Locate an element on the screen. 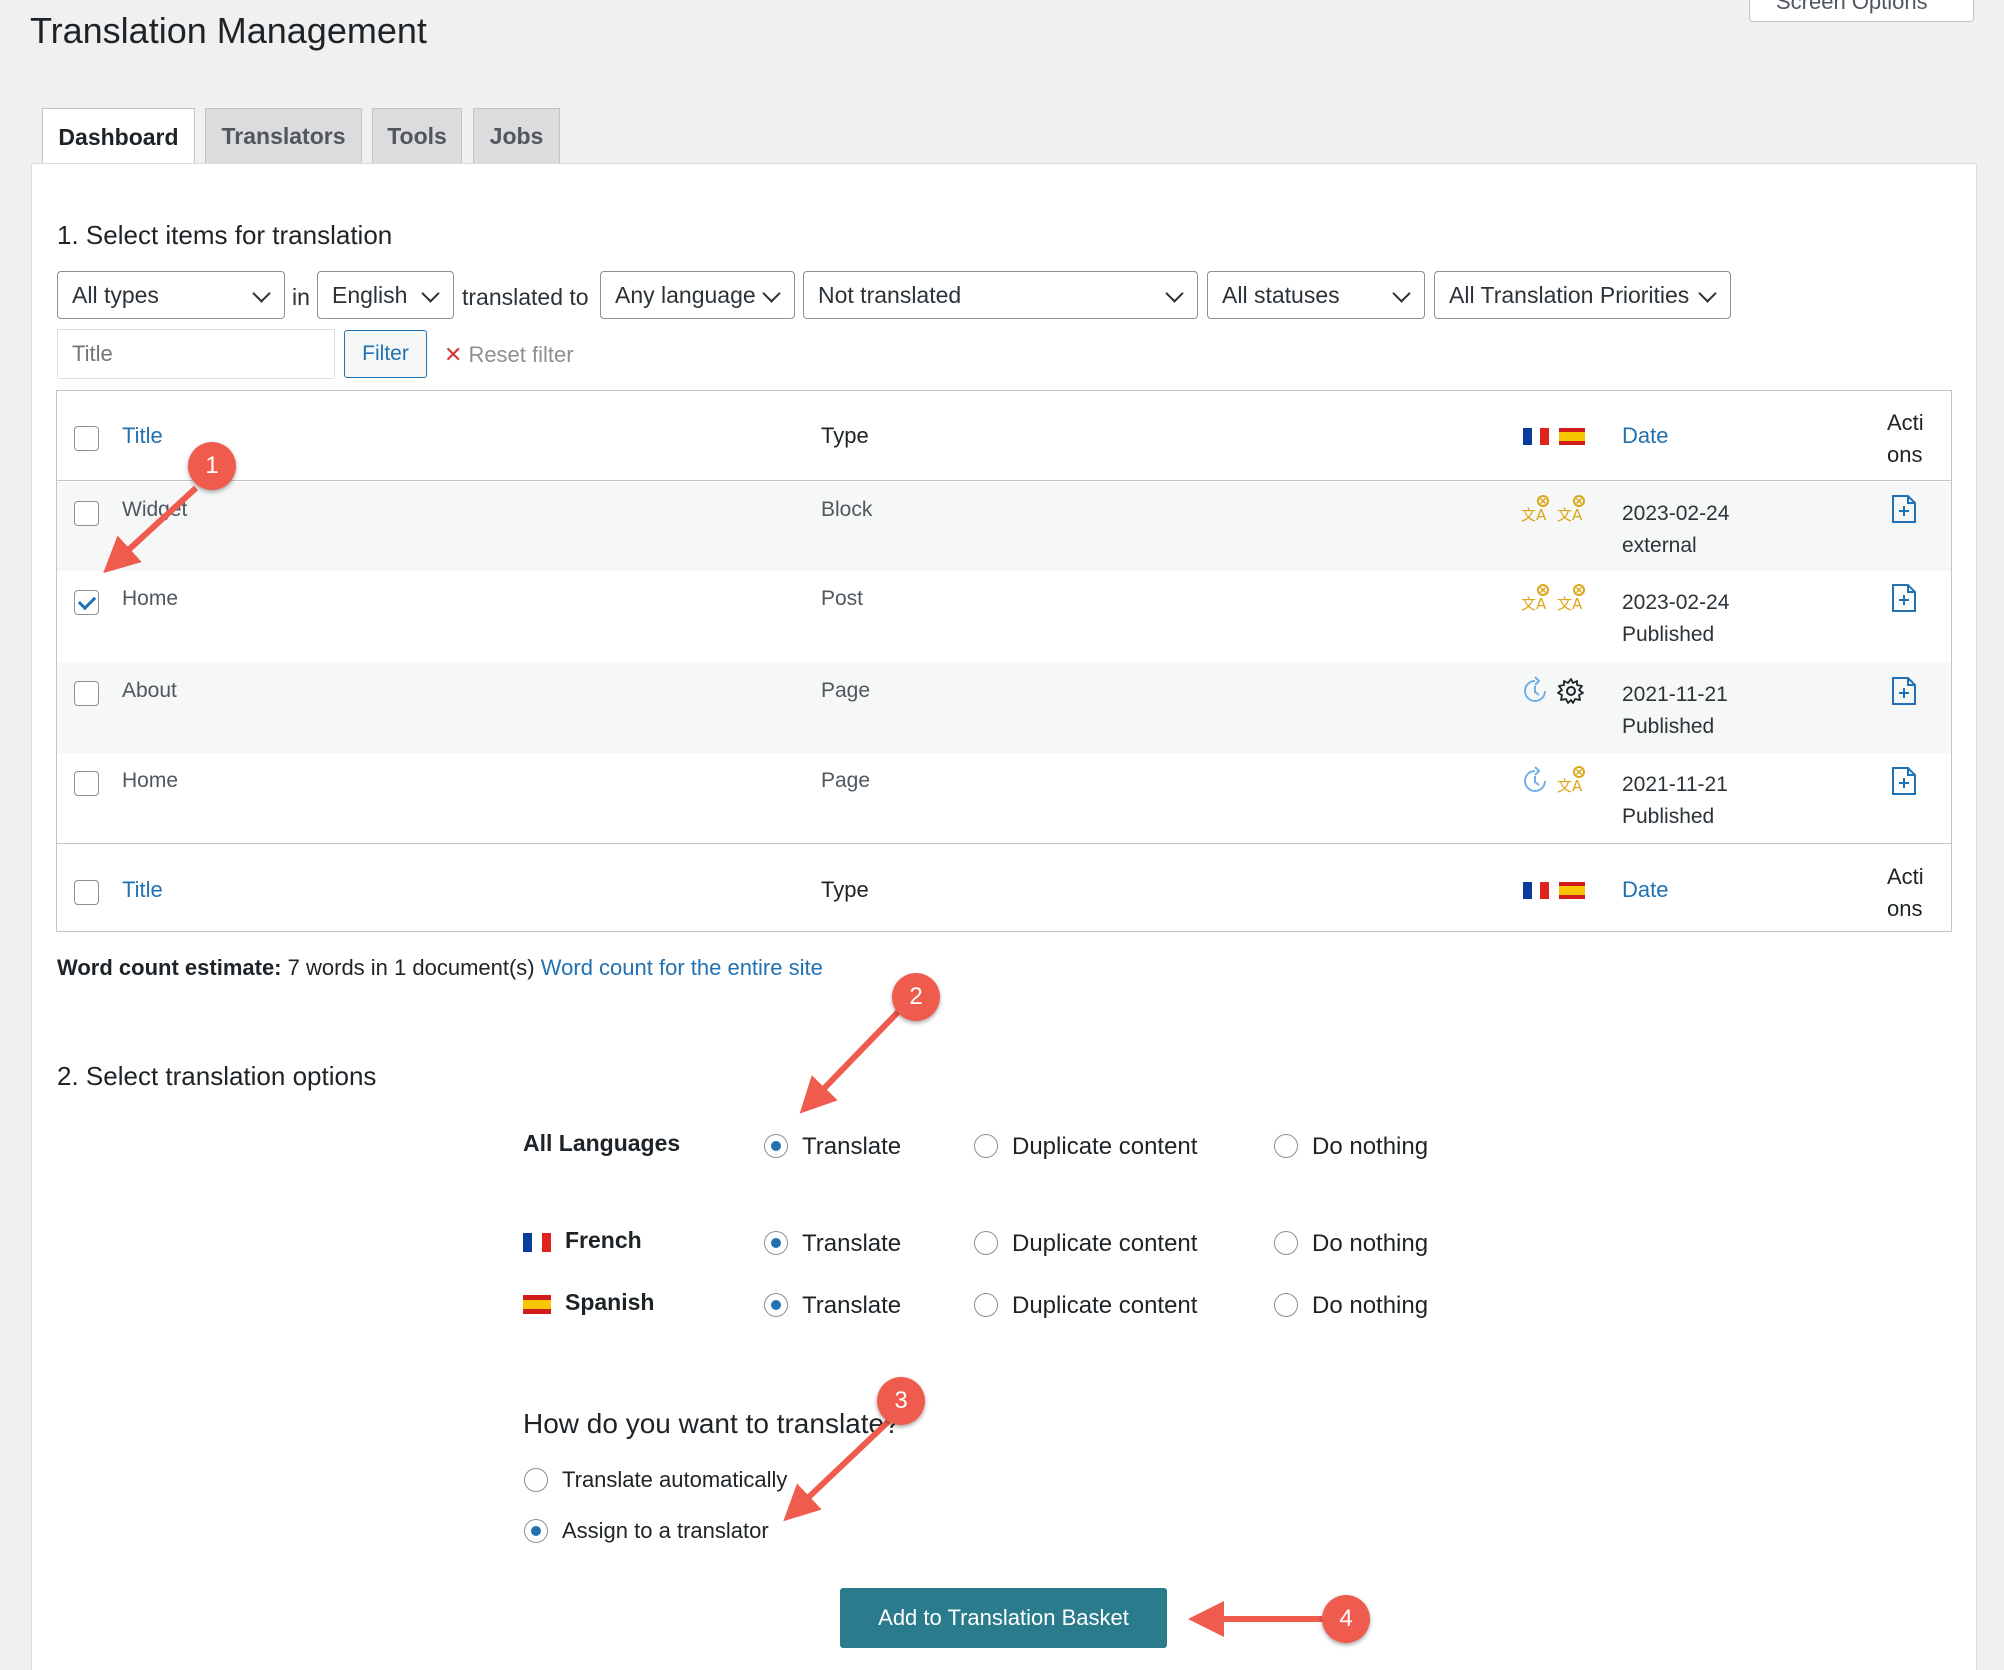 The image size is (2004, 1670). reset-filter-label: Reset filter is located at coordinates (521, 354).